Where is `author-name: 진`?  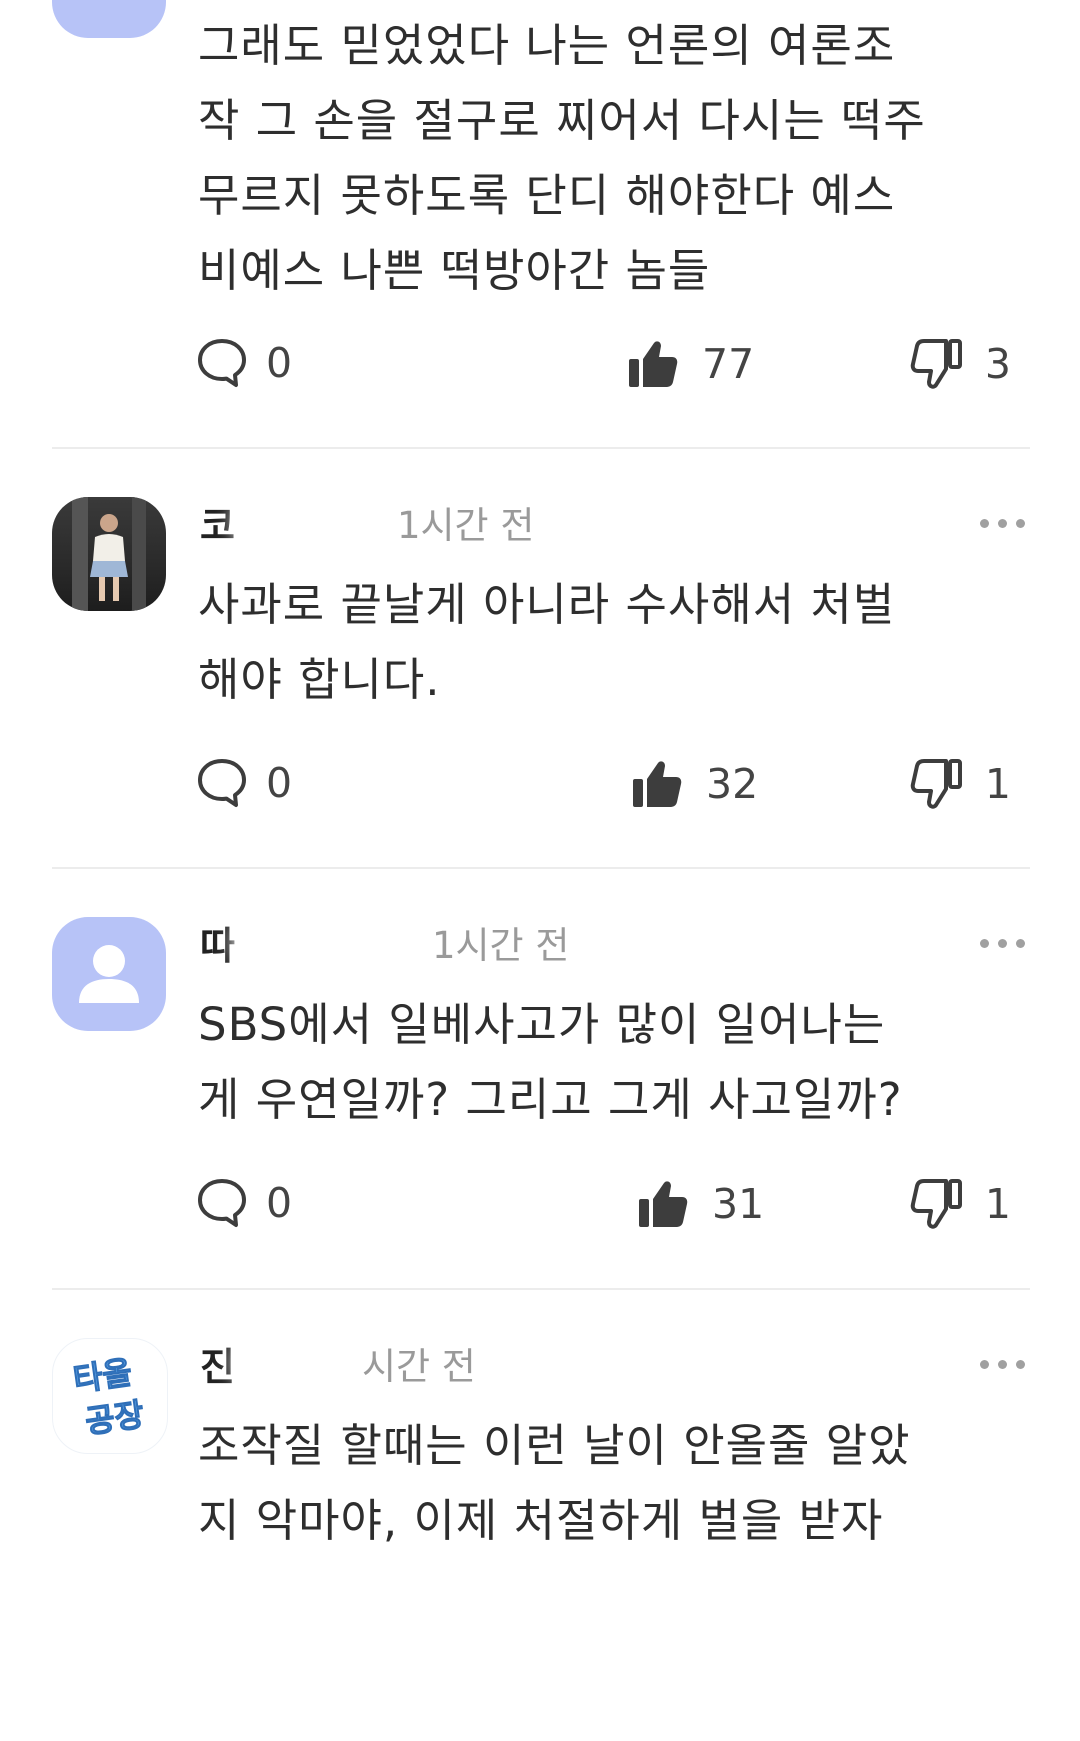
author-name: 진 is located at coordinates (217, 1363).